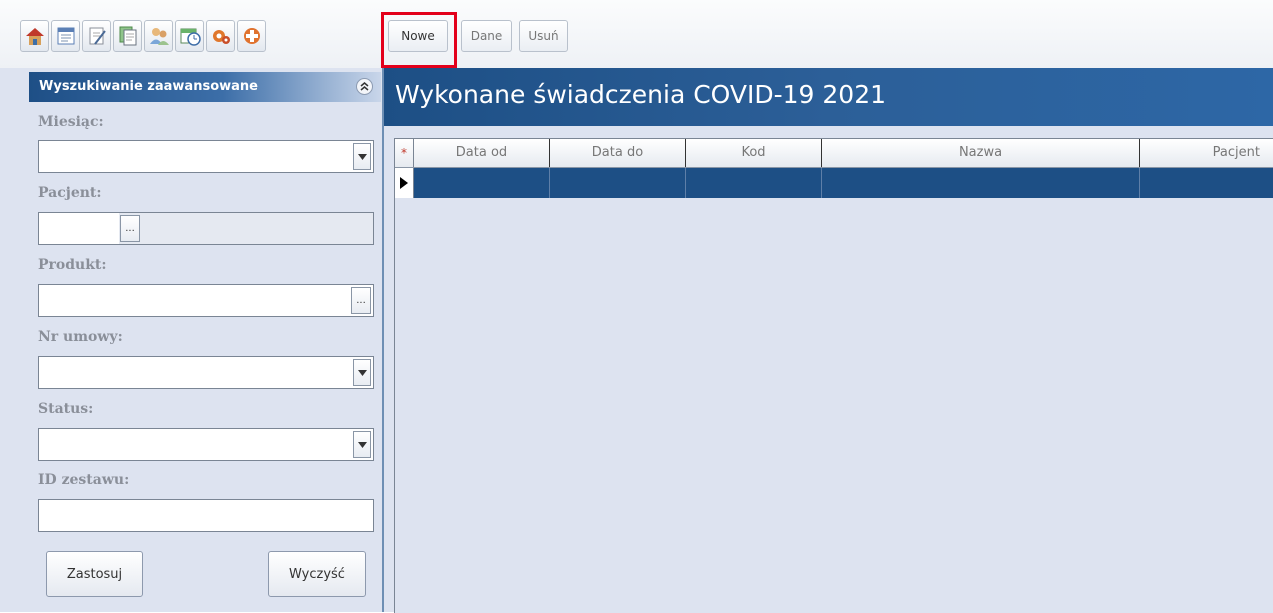  Describe the element at coordinates (206, 515) in the screenshot. I see `set-id-input` at that location.